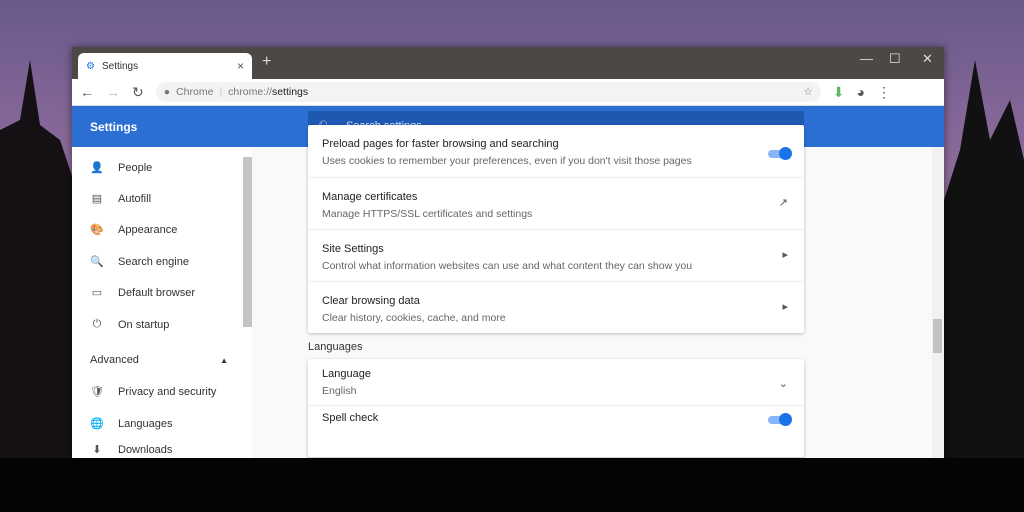 The height and width of the screenshot is (512, 1024). Describe the element at coordinates (195, 92) in the screenshot. I see `site-chip: Chrome` at that location.